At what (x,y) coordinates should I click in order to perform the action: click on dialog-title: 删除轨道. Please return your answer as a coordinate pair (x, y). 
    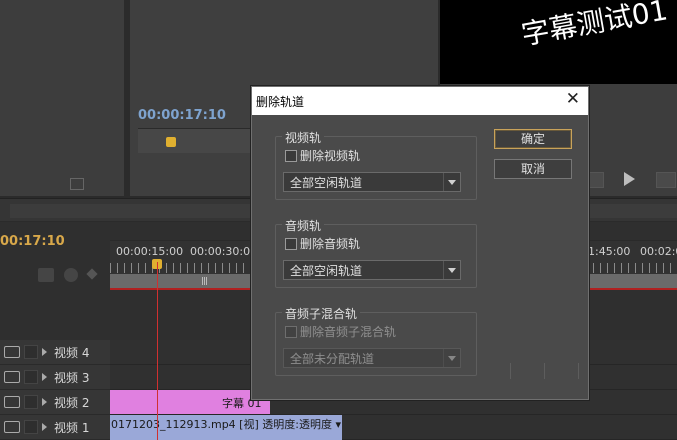
    Looking at the image, I should click on (280, 102).